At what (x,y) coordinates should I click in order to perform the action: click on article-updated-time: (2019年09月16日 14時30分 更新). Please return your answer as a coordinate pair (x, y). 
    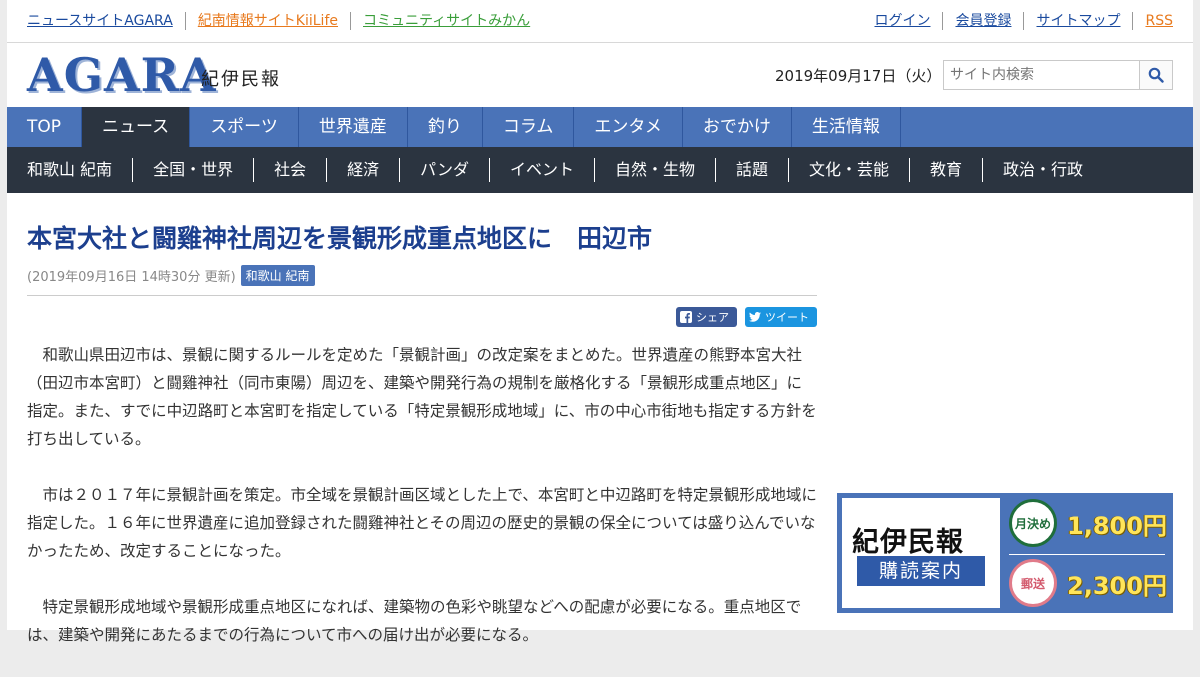
    Looking at the image, I should click on (131, 277).